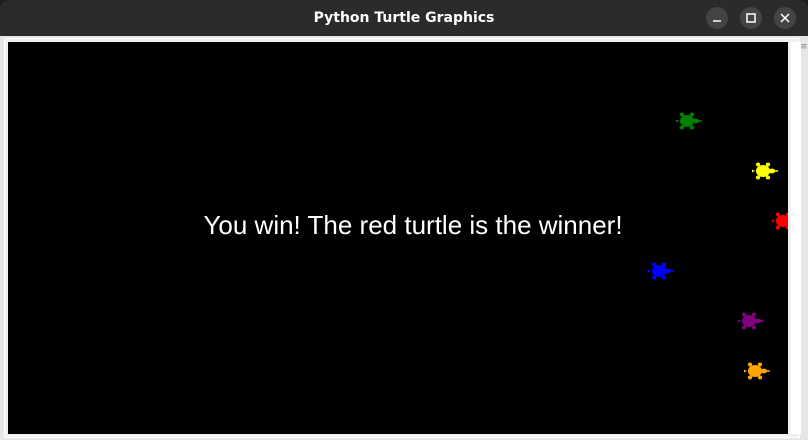 This screenshot has width=808, height=440. I want to click on turtle-green, so click(689, 121).